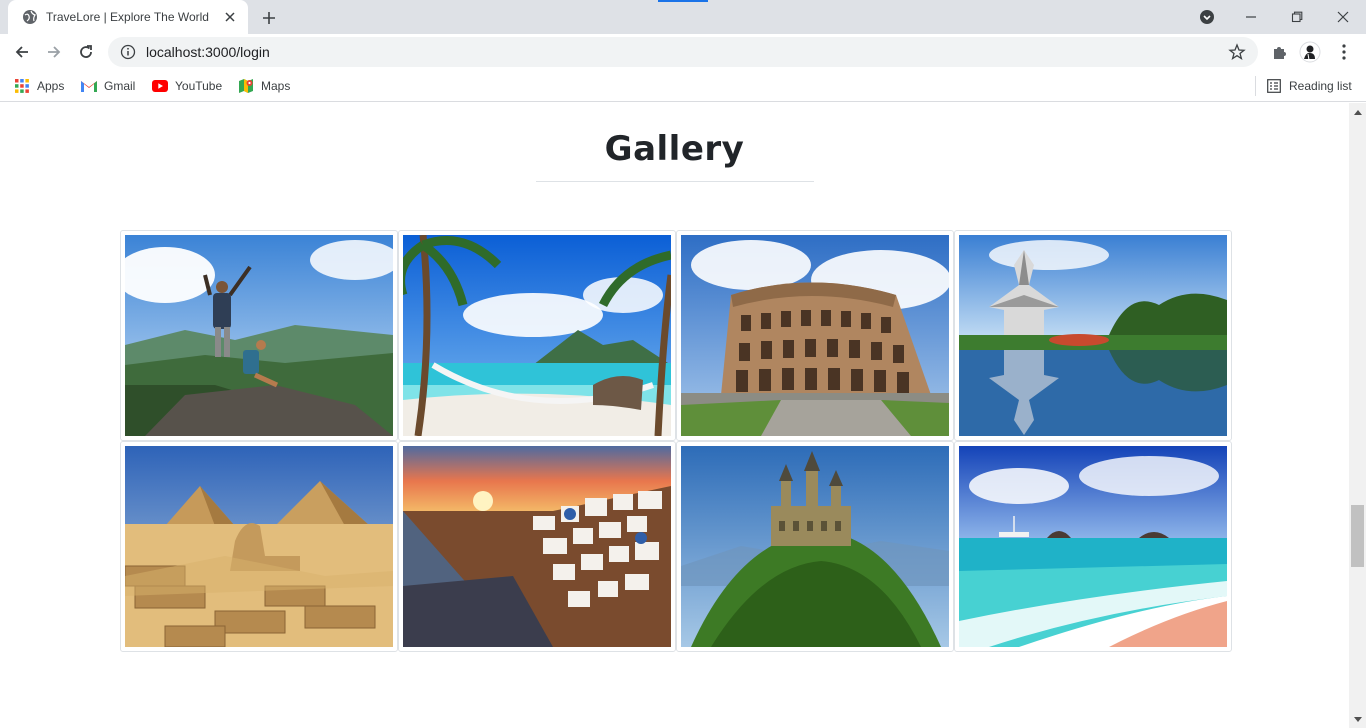  Describe the element at coordinates (246, 86) in the screenshot. I see `maps-icon` at that location.